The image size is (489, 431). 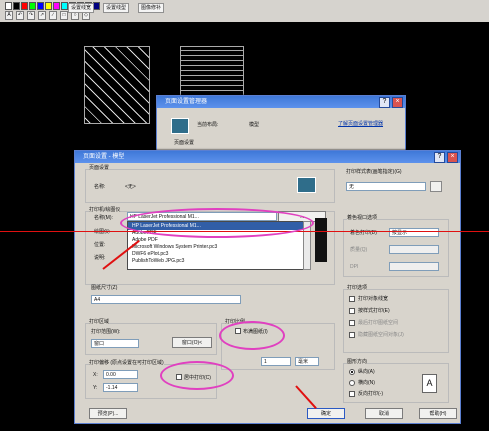 What do you see at coordinates (95, 375) in the screenshot?
I see `x-label: X:` at bounding box center [95, 375].